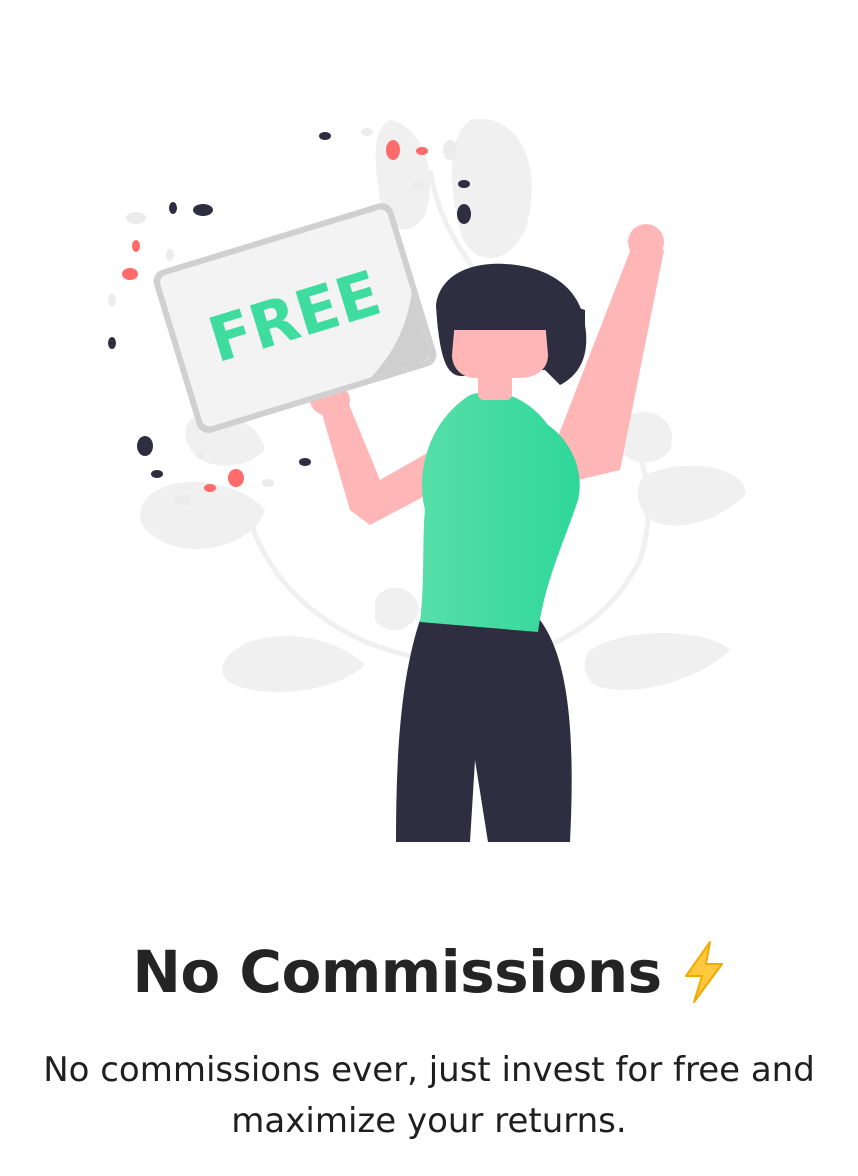 The image size is (858, 1176). I want to click on title-row: No Commissions, so click(429, 972).